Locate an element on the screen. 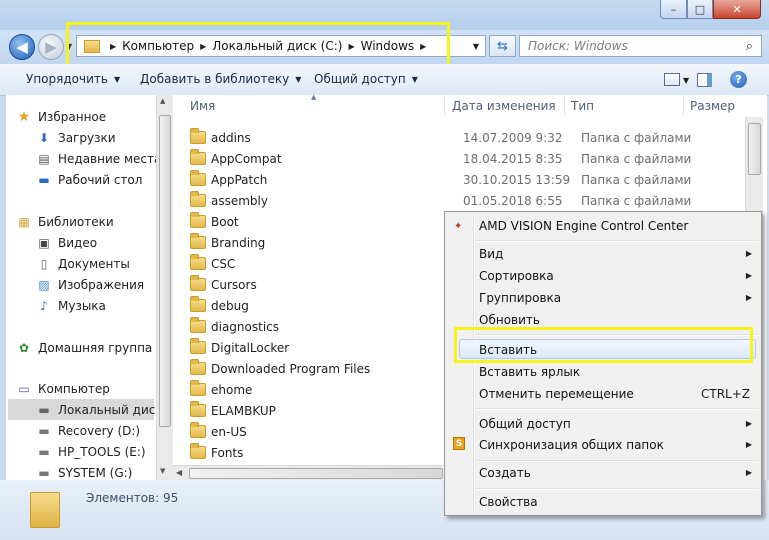 The height and width of the screenshot is (540, 769). drive-icon: ▬ is located at coordinates (44, 409).